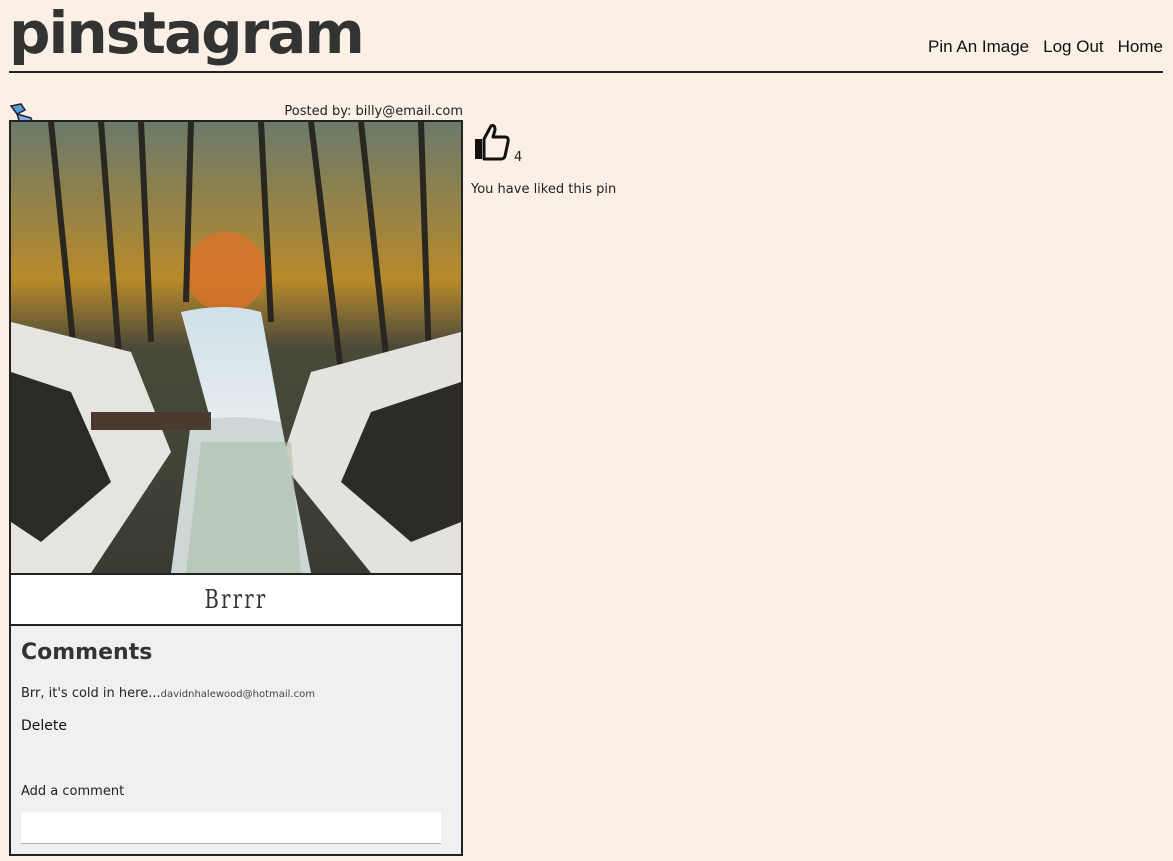 The image size is (1173, 861). Describe the element at coordinates (237, 694) in the screenshot. I see `comment-author: davidnhalewood@hotmail.com` at that location.